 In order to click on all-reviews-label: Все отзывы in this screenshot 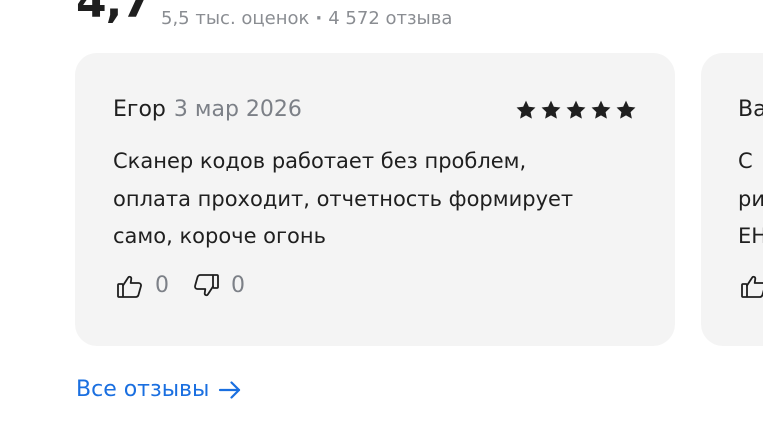, I will do `click(143, 389)`.